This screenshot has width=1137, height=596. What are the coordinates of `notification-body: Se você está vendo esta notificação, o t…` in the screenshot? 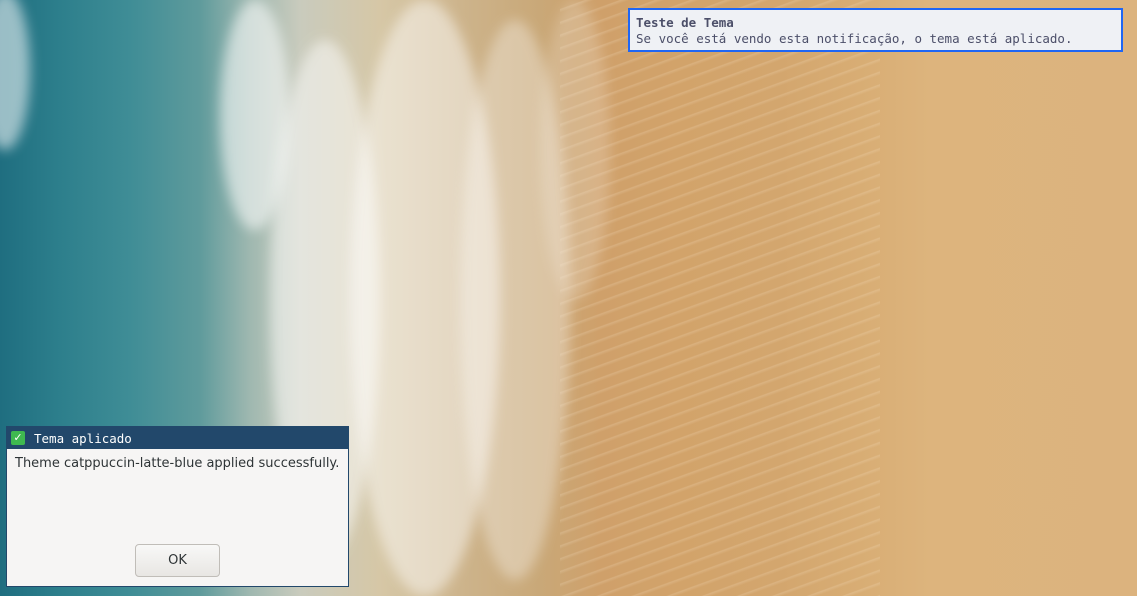 It's located at (854, 38).